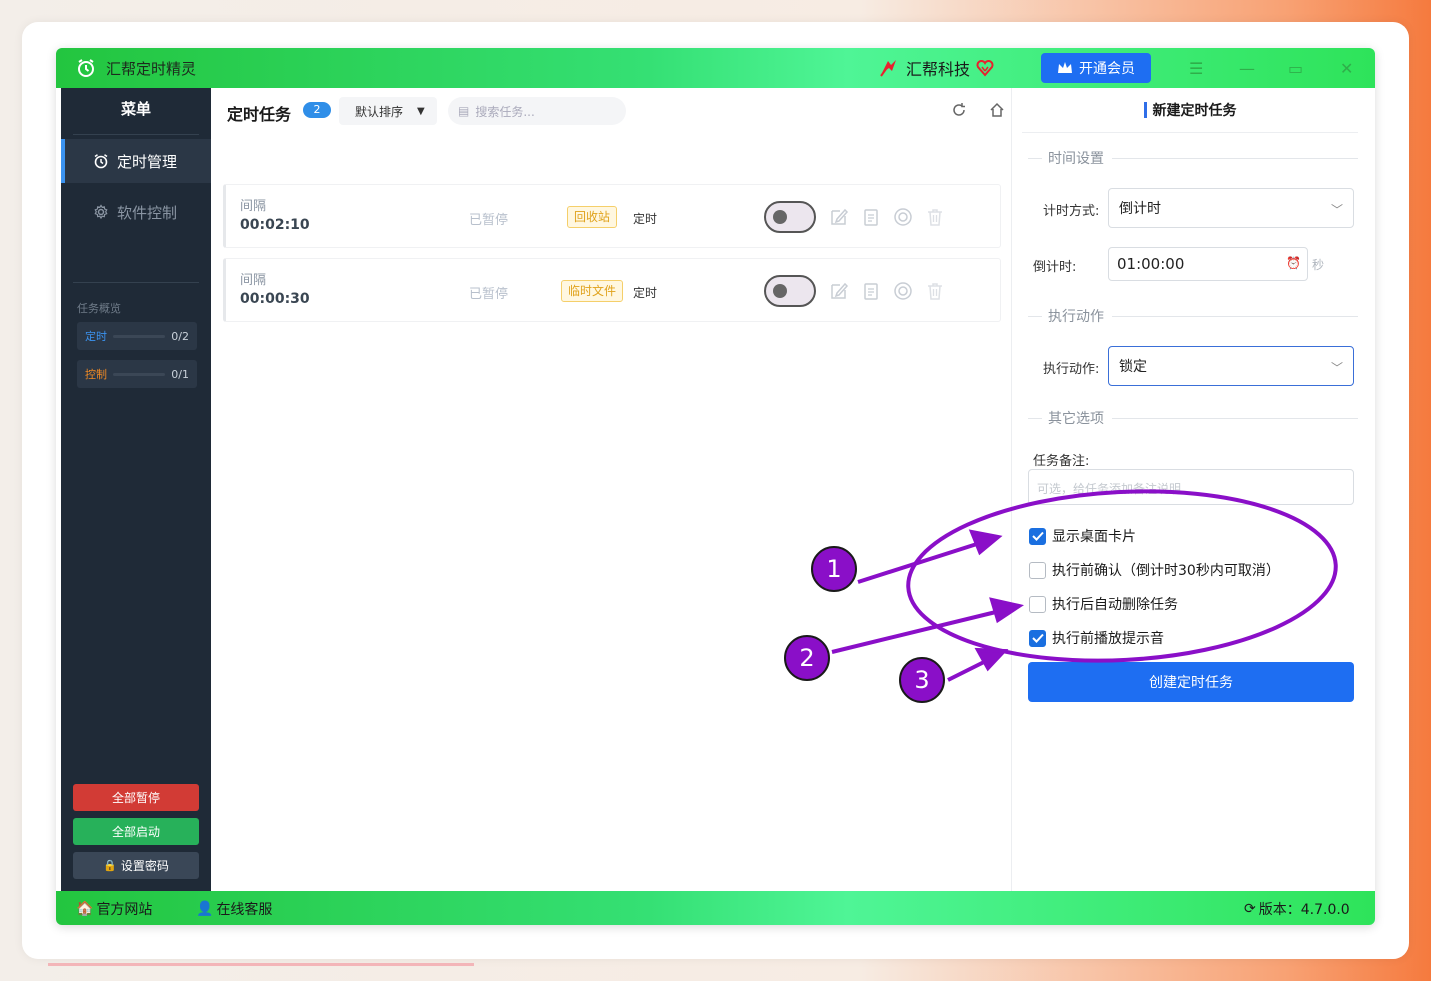  I want to click on timing-mode-select: 倒计时 ﹀, so click(1231, 208).